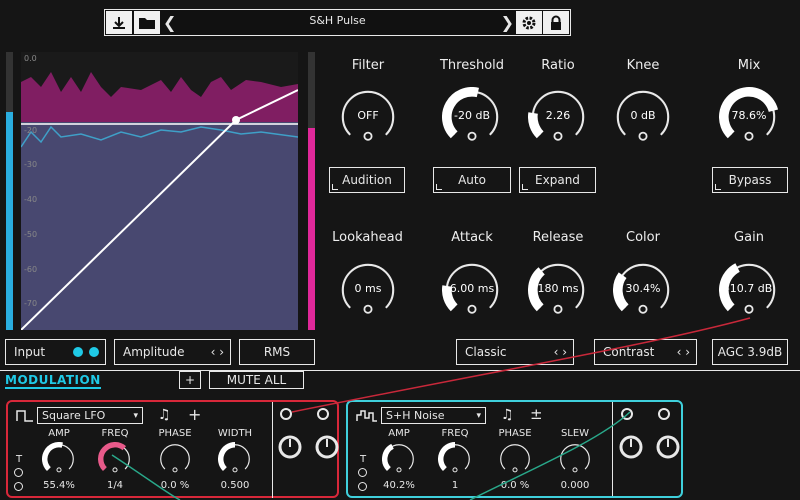 The height and width of the screenshot is (500, 800). I want to click on mod1-param-value: 0.0 %, so click(175, 485).